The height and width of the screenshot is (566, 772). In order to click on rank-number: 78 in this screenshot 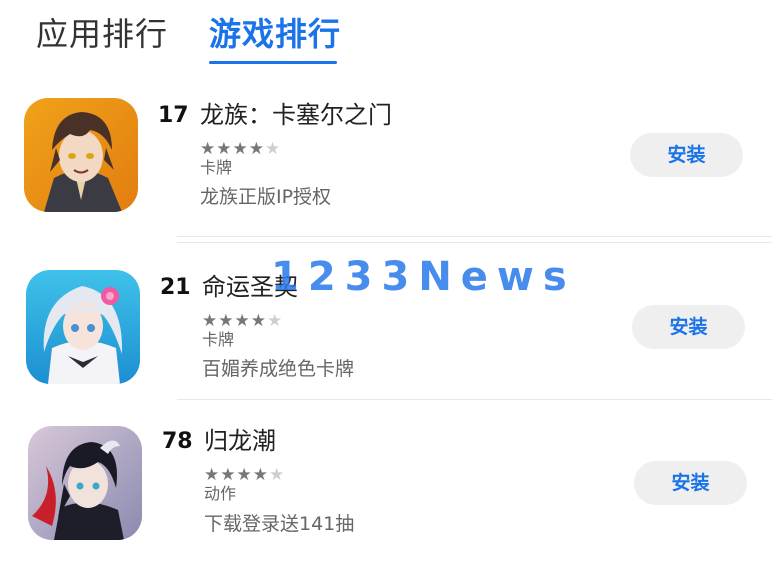, I will do `click(177, 441)`.